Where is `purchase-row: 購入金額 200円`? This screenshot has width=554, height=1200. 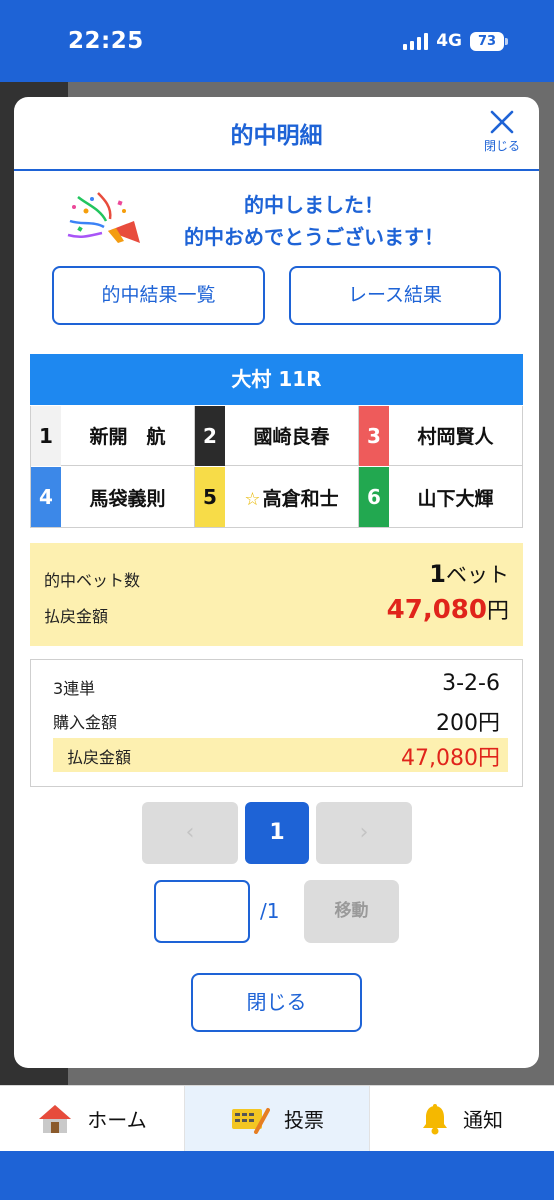
purchase-row: 購入金額 200円 is located at coordinates (280, 720).